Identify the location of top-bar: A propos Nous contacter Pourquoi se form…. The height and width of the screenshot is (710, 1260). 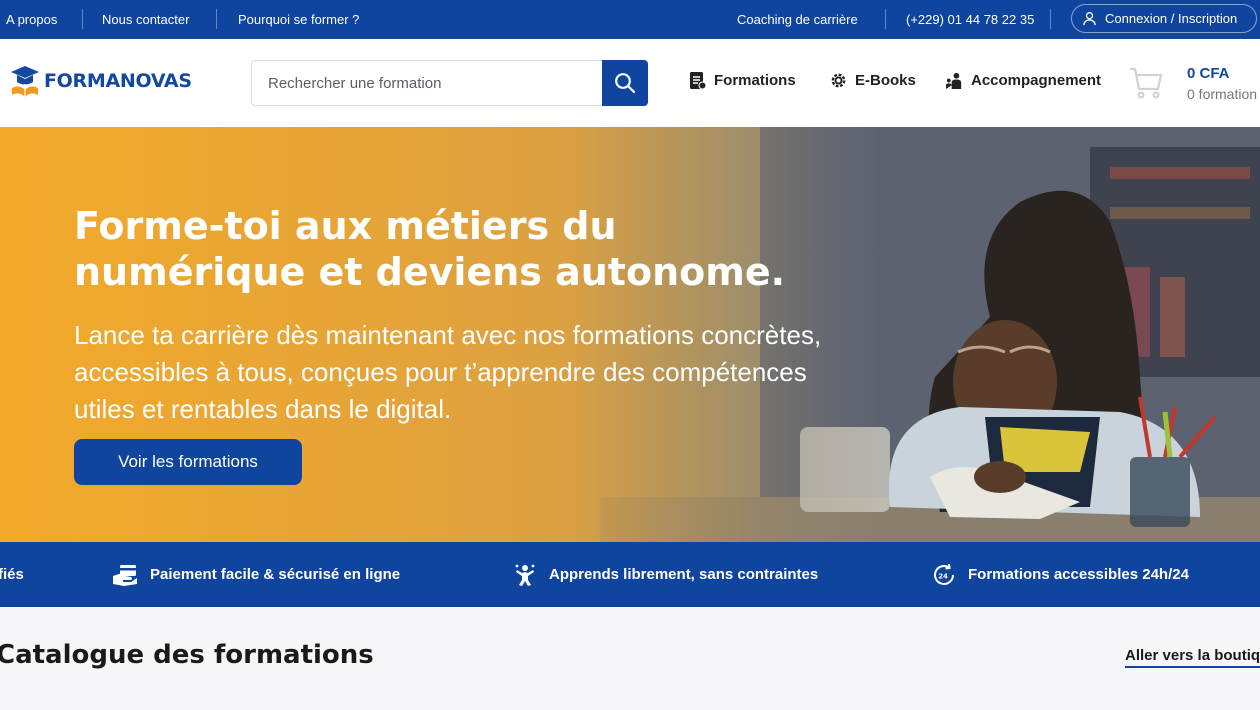
(630, 19).